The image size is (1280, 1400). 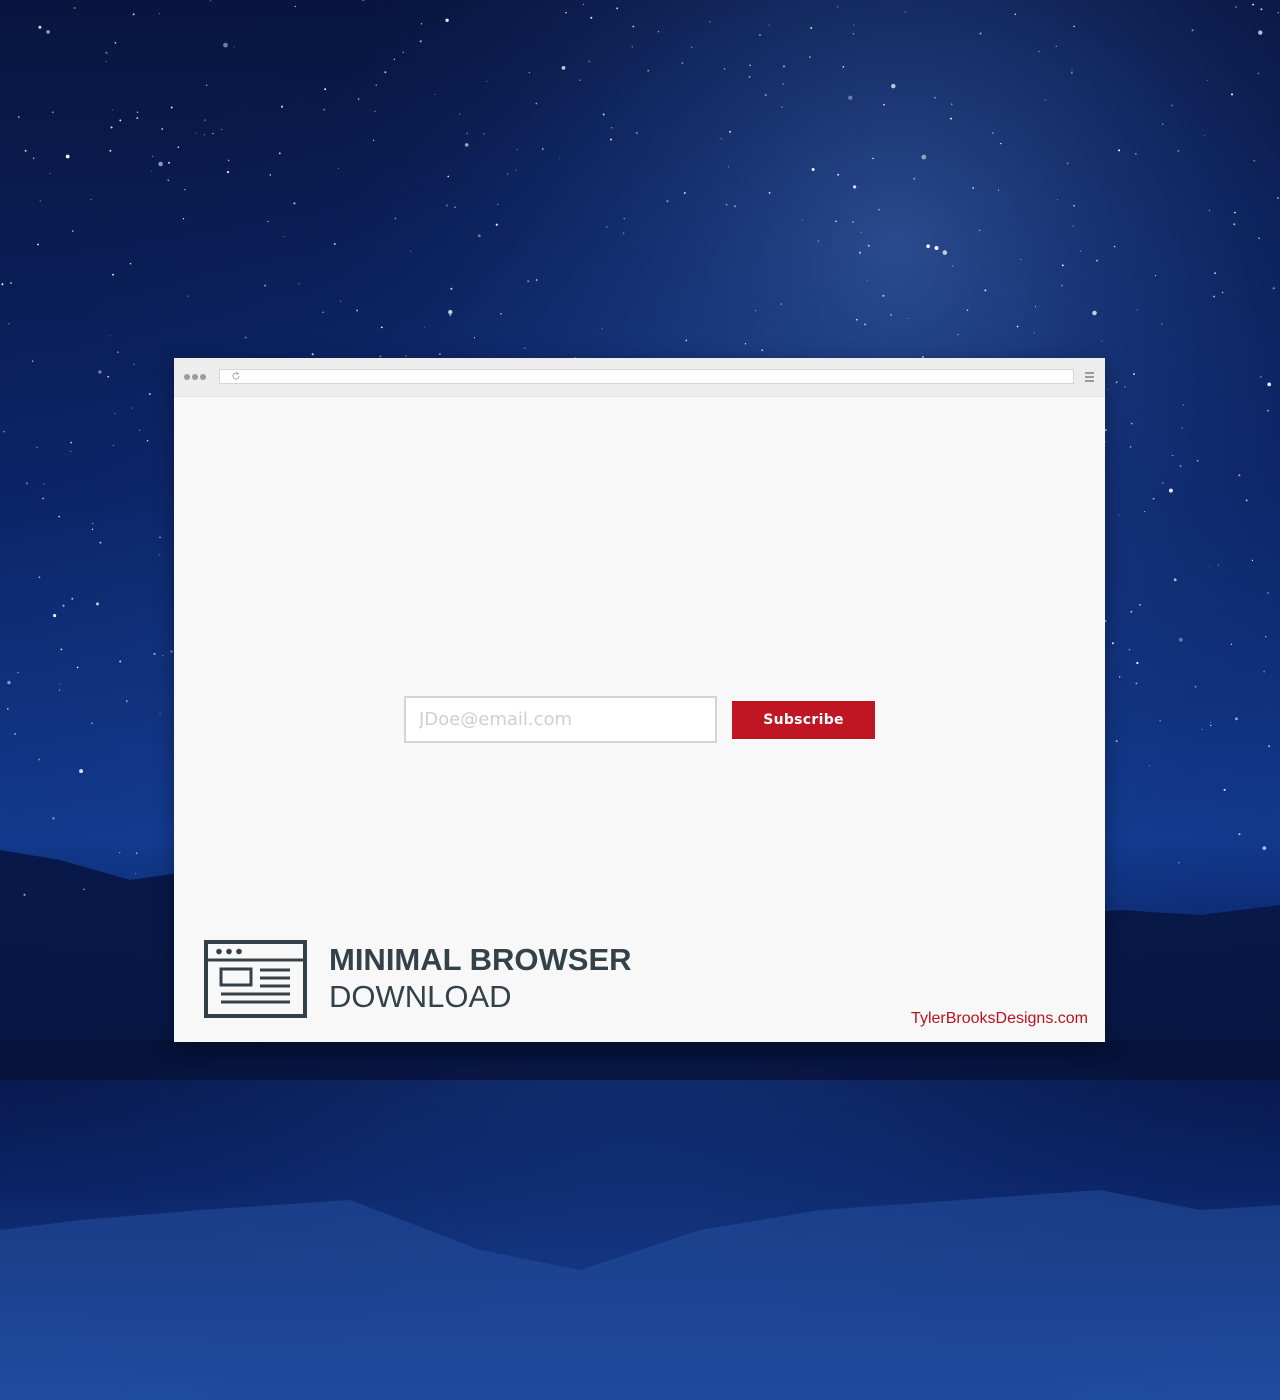 I want to click on menu-line, so click(x=1089, y=381).